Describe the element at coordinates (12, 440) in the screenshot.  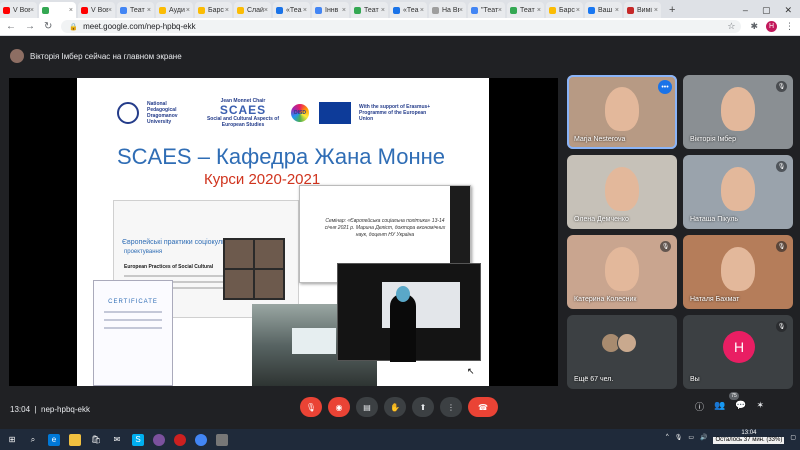
I see `windows-start-icon: ⊞` at that location.